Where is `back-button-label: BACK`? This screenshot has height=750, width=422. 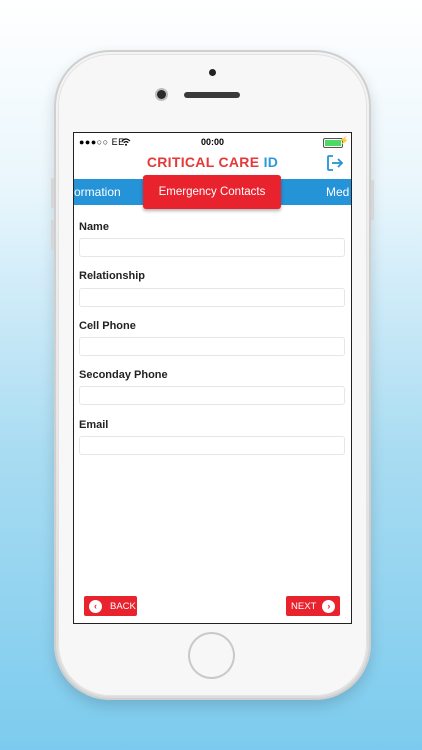
back-button-label: BACK is located at coordinates (123, 606).